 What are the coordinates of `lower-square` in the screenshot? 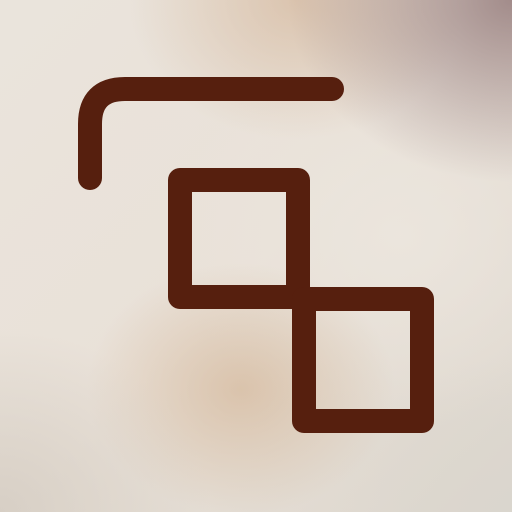 It's located at (363, 360).